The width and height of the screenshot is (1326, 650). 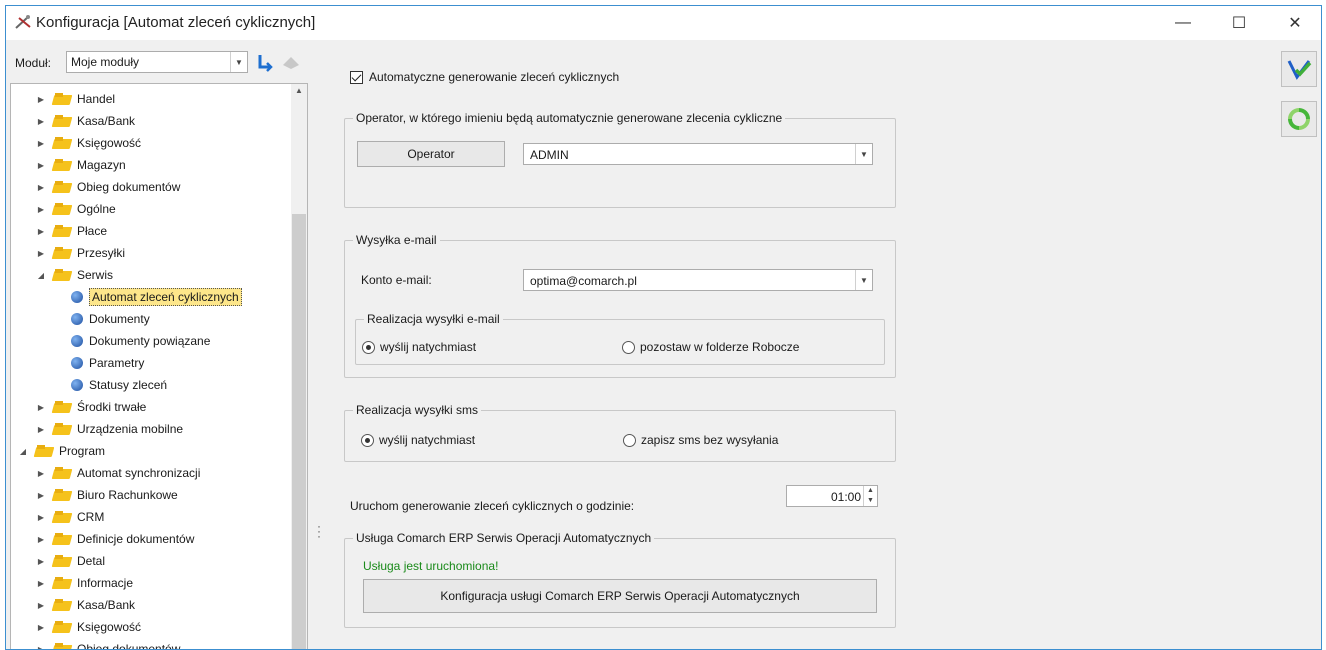 I want to click on email-account-label: Konto e-mail:, so click(x=396, y=280).